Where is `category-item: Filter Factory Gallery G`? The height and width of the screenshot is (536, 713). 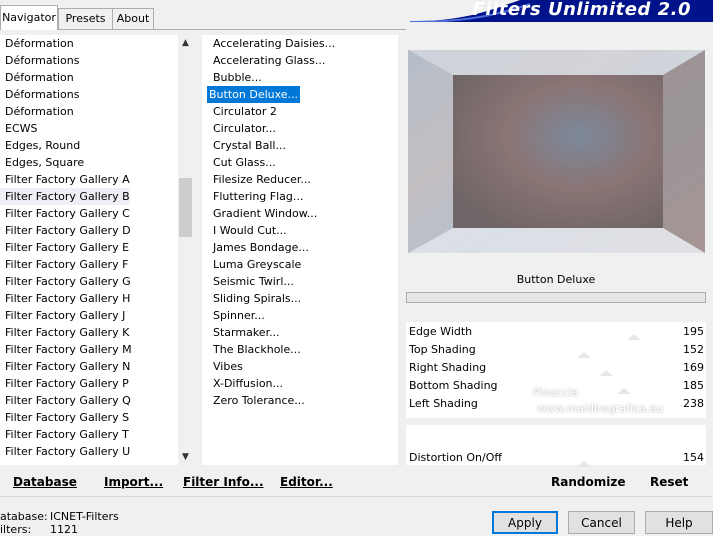
category-item: Filter Factory Gallery G is located at coordinates (65, 281).